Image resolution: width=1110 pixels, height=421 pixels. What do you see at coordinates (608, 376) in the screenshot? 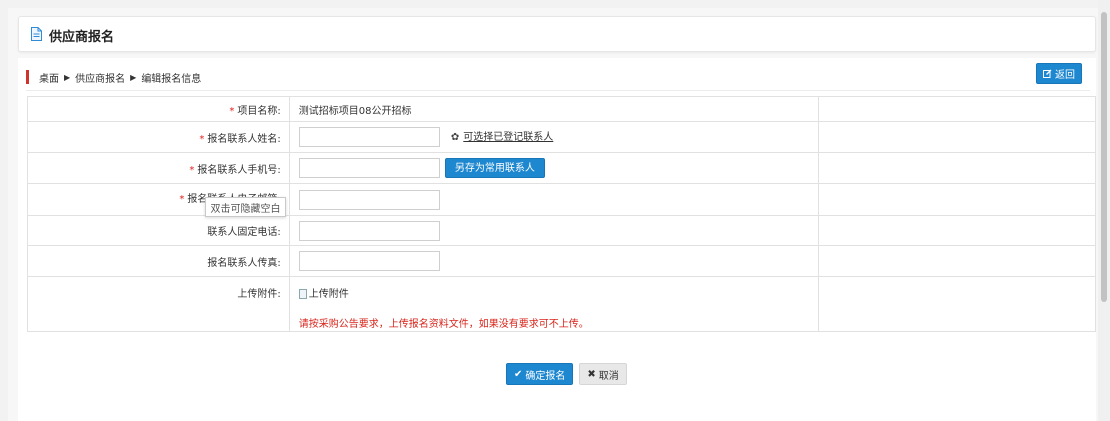
I see `cancel-label: 取消` at bounding box center [608, 376].